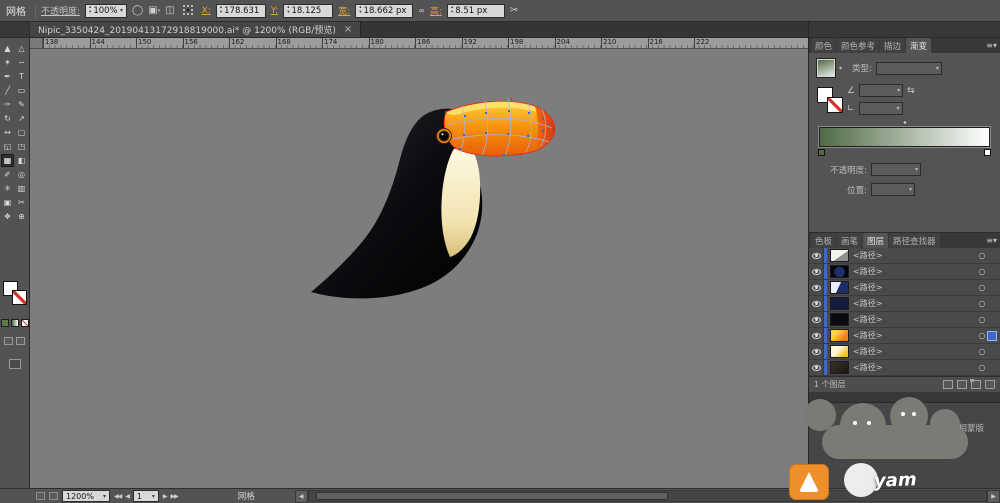 The image size is (1000, 503). What do you see at coordinates (826, 68) in the screenshot?
I see `gradient-swatch` at bounding box center [826, 68].